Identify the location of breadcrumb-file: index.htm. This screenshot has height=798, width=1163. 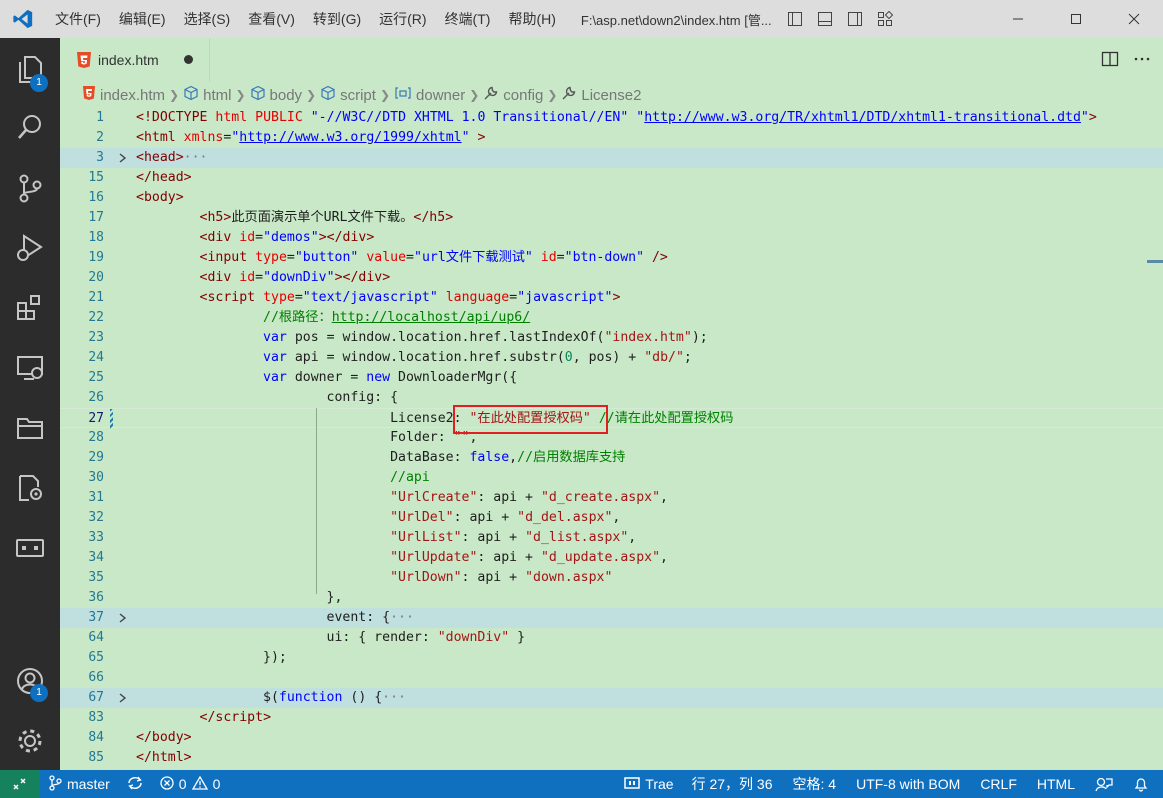
(123, 95).